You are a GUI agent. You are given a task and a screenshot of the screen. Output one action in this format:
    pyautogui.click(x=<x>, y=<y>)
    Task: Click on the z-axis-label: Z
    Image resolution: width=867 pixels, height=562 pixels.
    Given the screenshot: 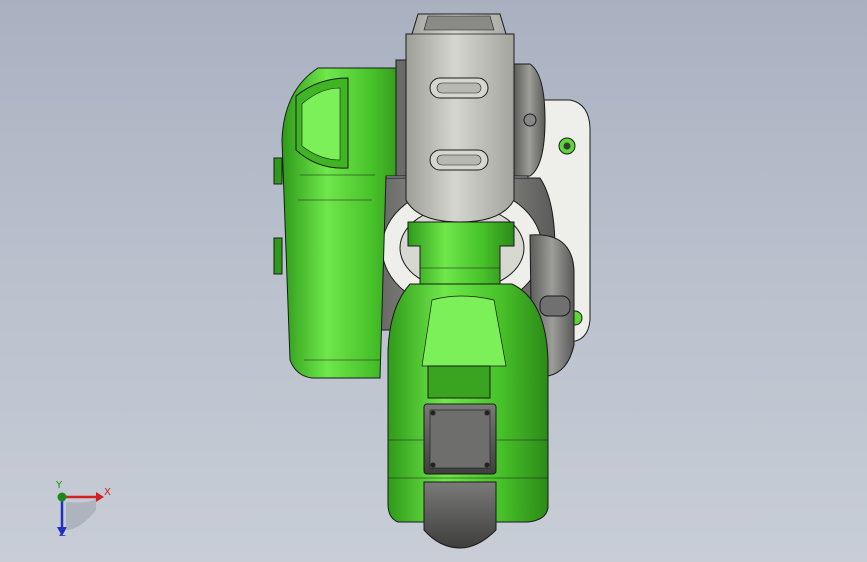 What is the action you would take?
    pyautogui.click(x=62, y=533)
    